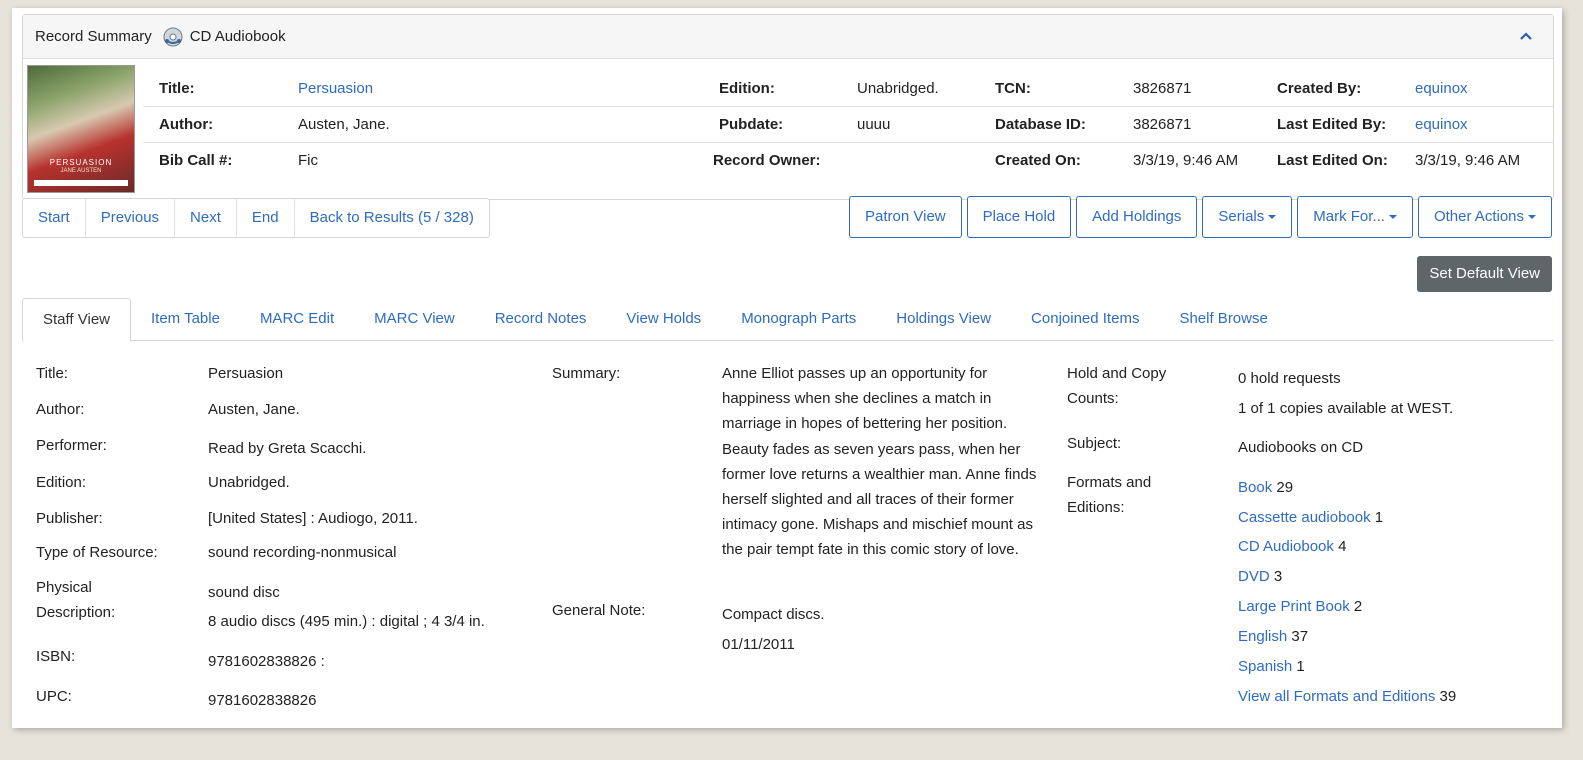 This screenshot has height=760, width=1583. I want to click on format-item: Book 29, so click(1265, 487).